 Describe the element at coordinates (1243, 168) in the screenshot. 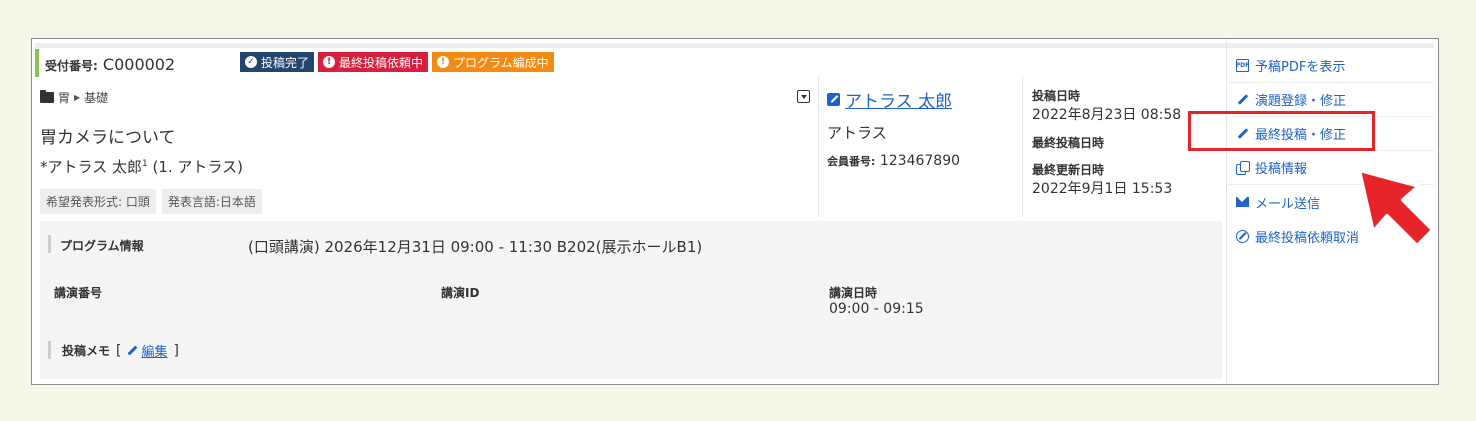

I see `copy-icon` at that location.